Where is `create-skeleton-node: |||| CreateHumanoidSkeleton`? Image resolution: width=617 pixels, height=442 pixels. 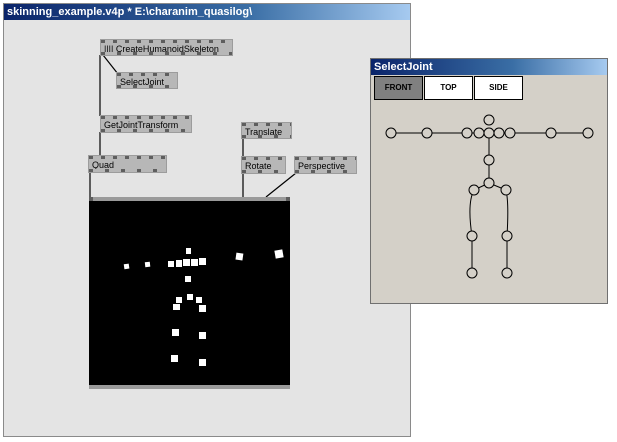 create-skeleton-node: |||| CreateHumanoidSkeleton is located at coordinates (166, 47).